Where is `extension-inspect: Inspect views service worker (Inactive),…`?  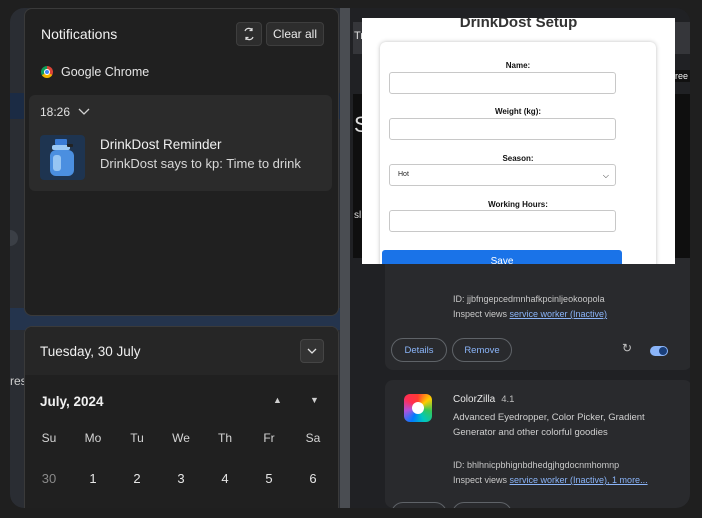
extension-inspect: Inspect views service worker (Inactive),… is located at coordinates (550, 480).